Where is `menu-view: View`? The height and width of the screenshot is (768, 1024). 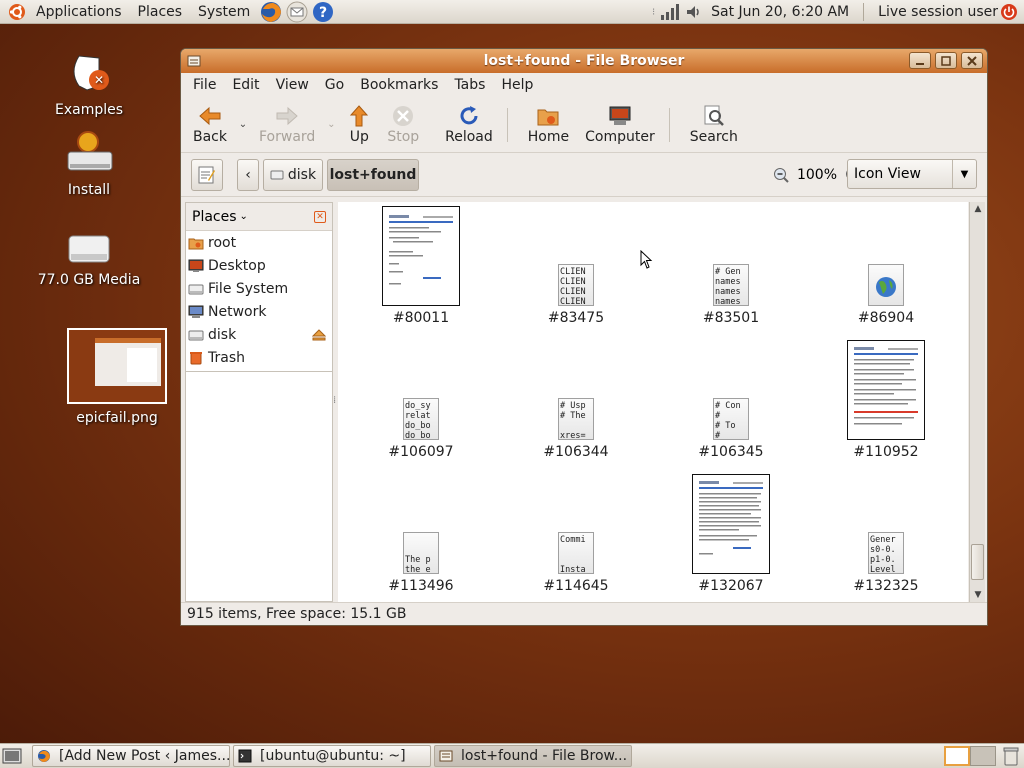
menu-view: View is located at coordinates (292, 85).